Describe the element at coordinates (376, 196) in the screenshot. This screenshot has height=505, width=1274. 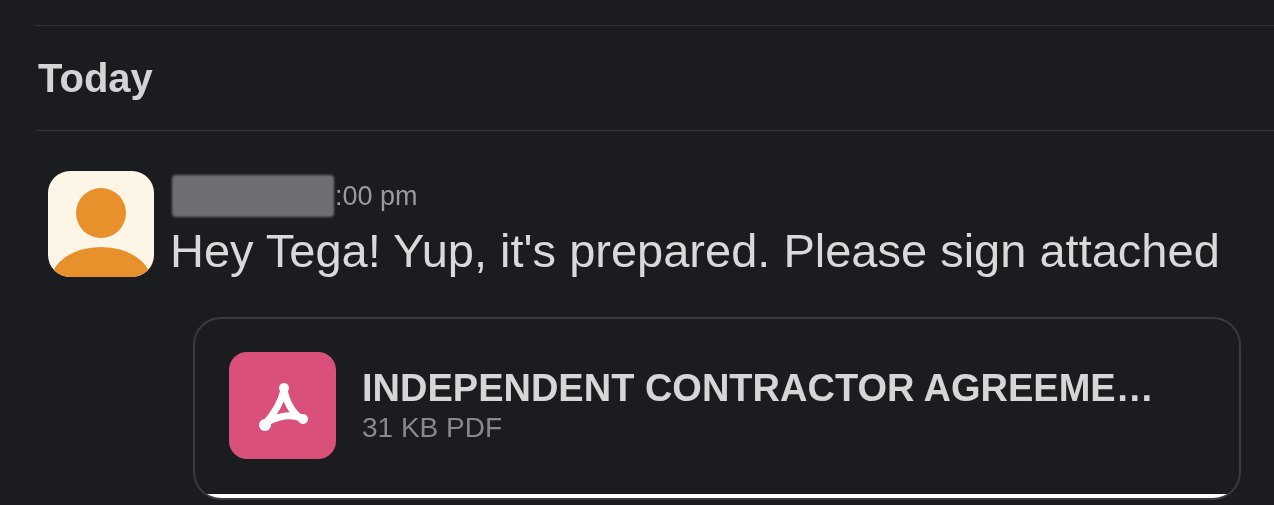
I see `timestamp: :00 pm` at that location.